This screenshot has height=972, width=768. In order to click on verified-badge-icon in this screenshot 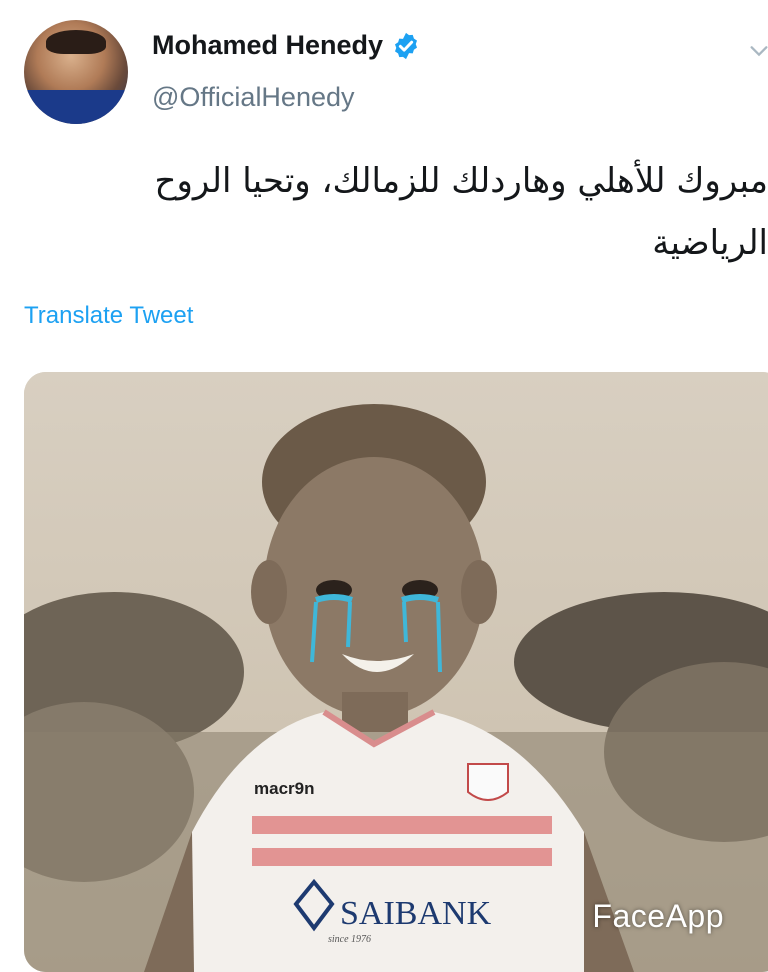, I will do `click(406, 46)`.